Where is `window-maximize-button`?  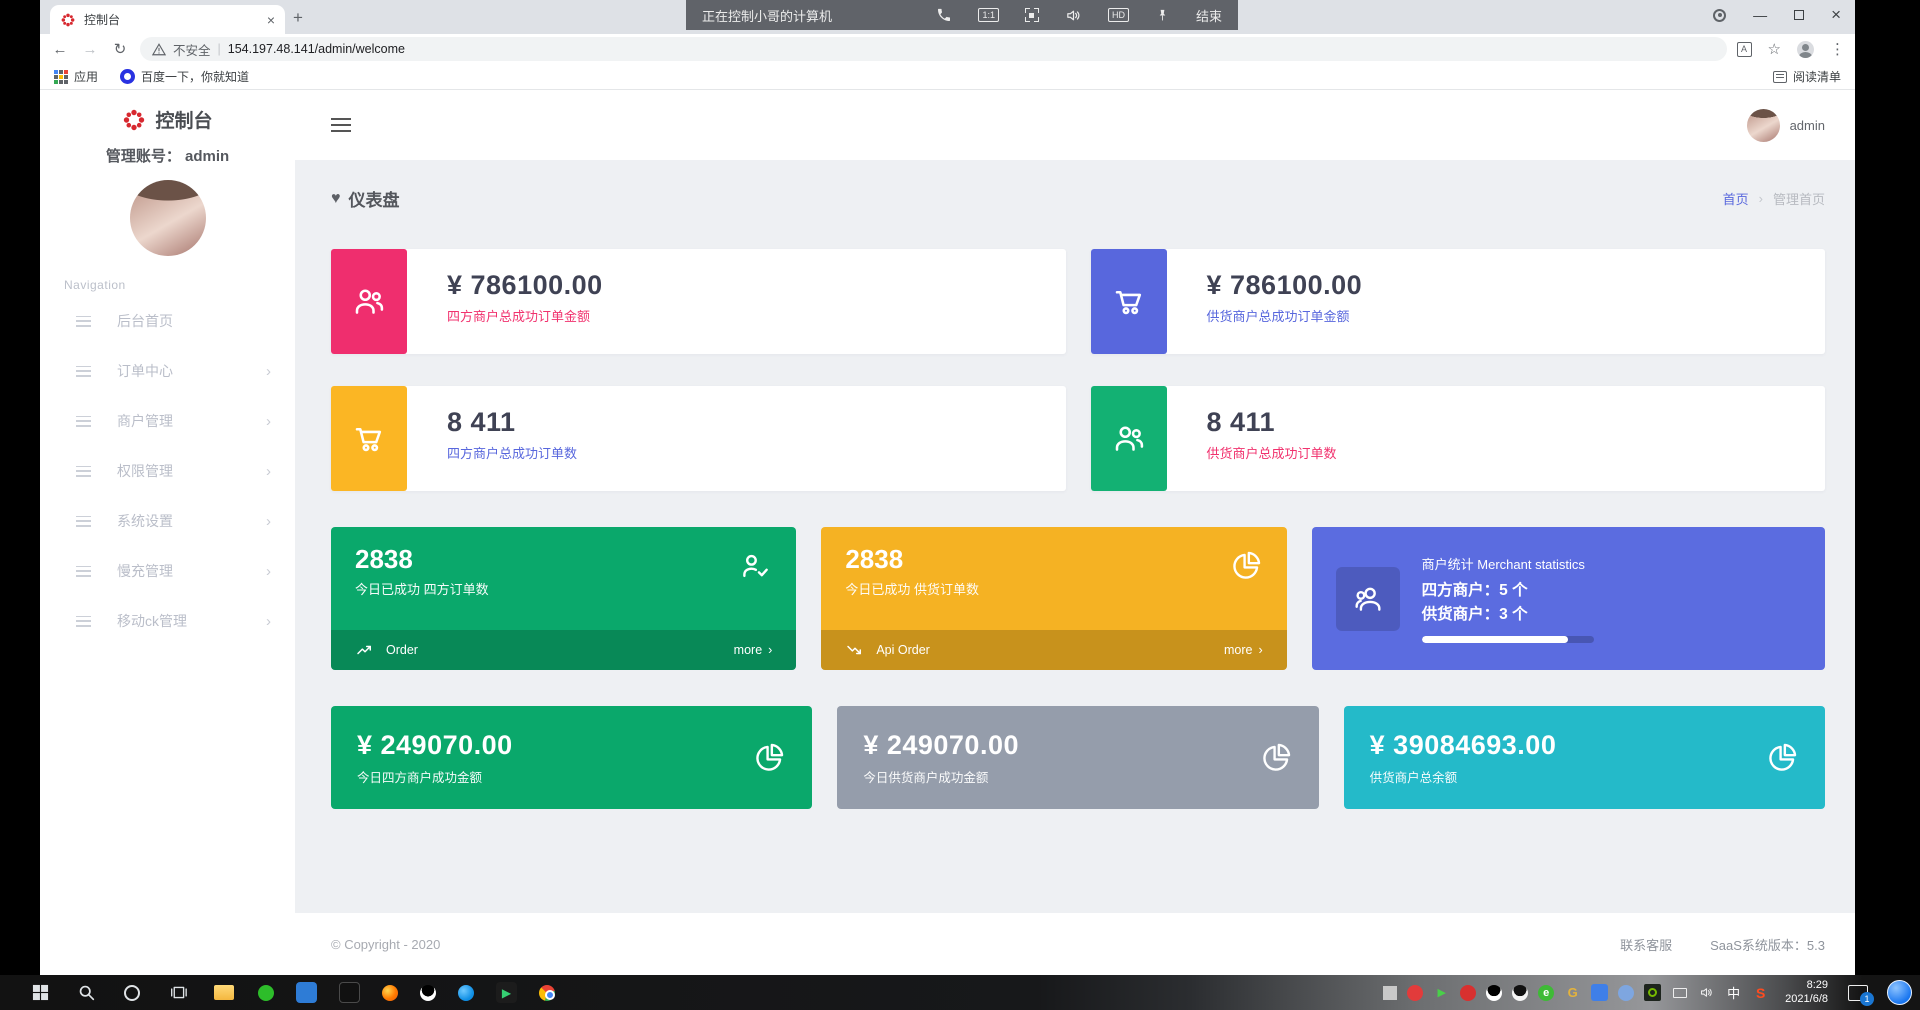 window-maximize-button is located at coordinates (1799, 15).